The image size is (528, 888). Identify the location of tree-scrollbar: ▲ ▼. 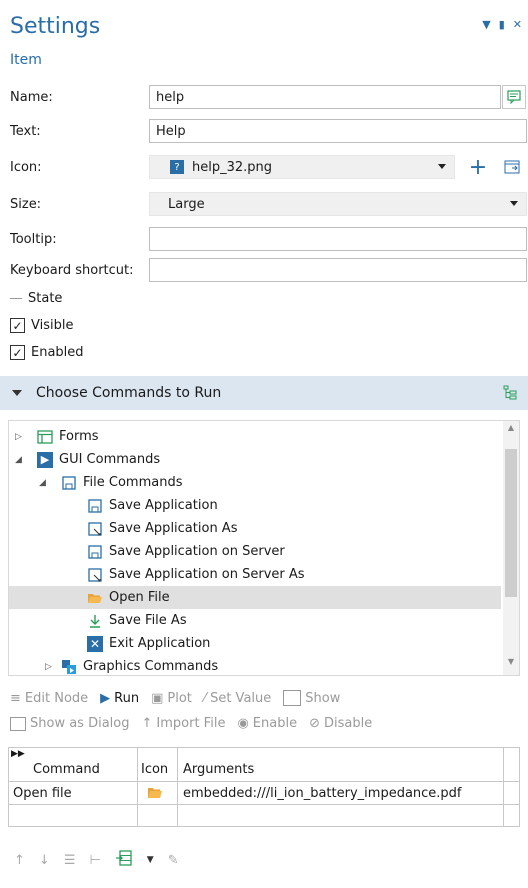
(511, 548).